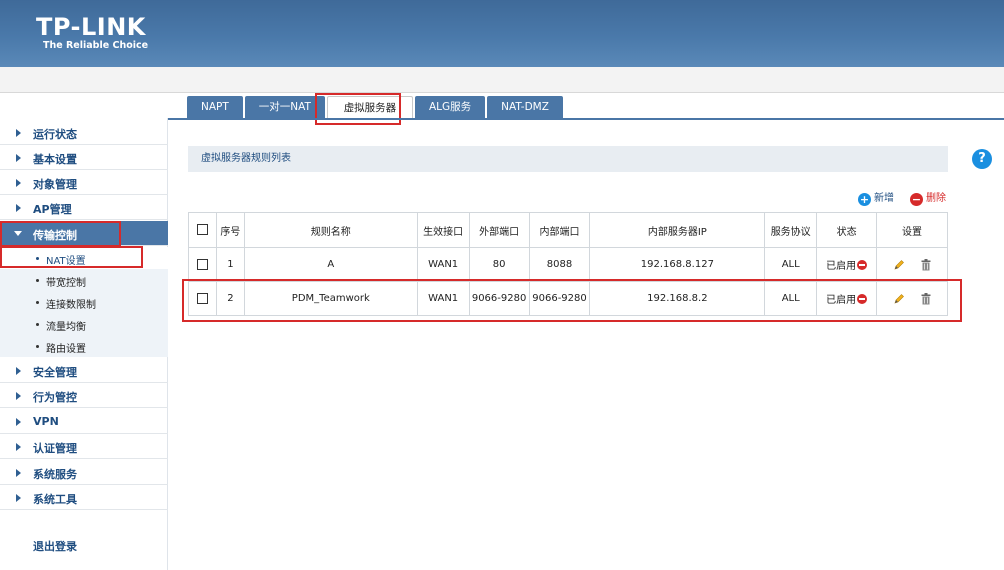 Image resolution: width=1004 pixels, height=570 pixels. I want to click on col-external-port: 外部端口, so click(499, 230).